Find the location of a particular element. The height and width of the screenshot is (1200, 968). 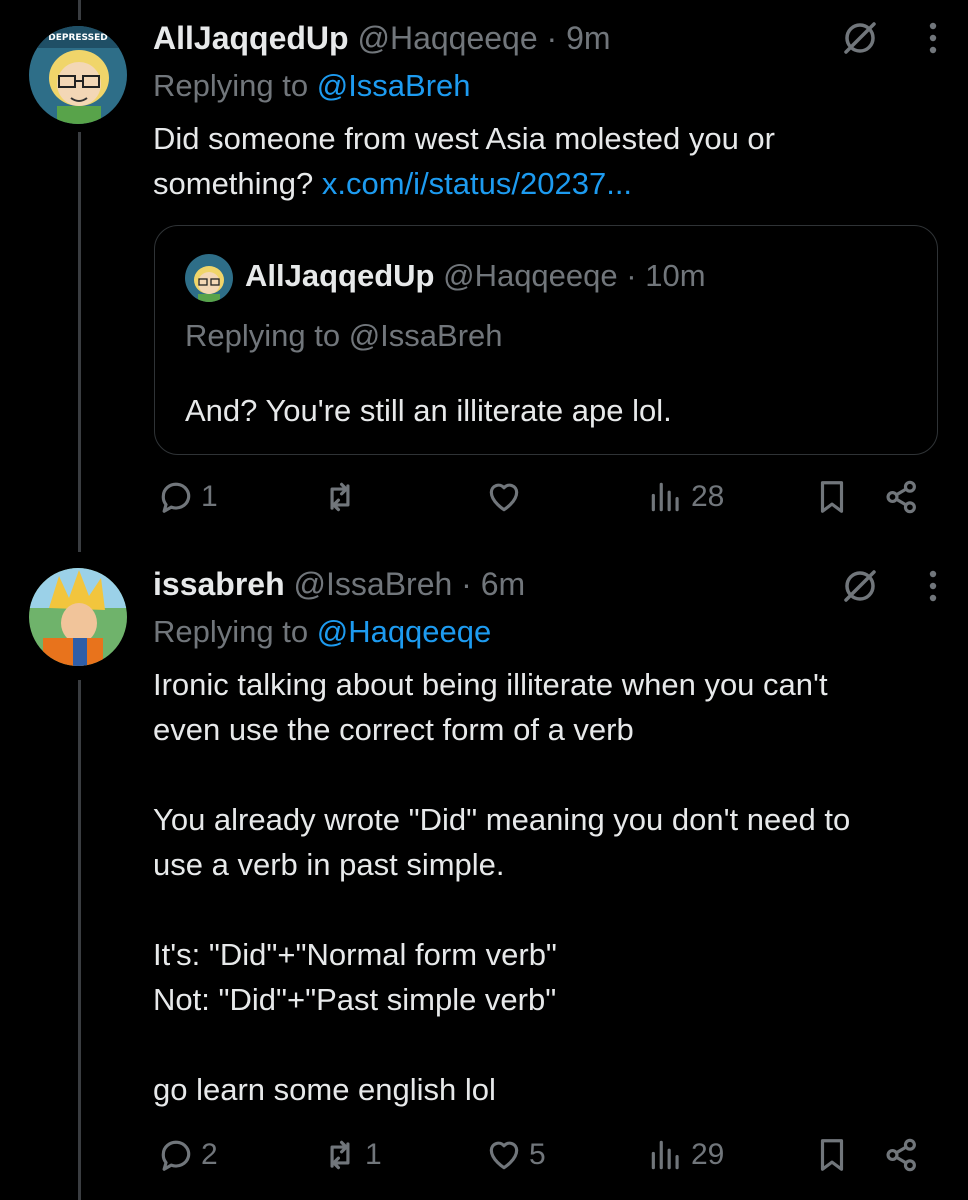

views-count: 28 is located at coordinates (708, 496).